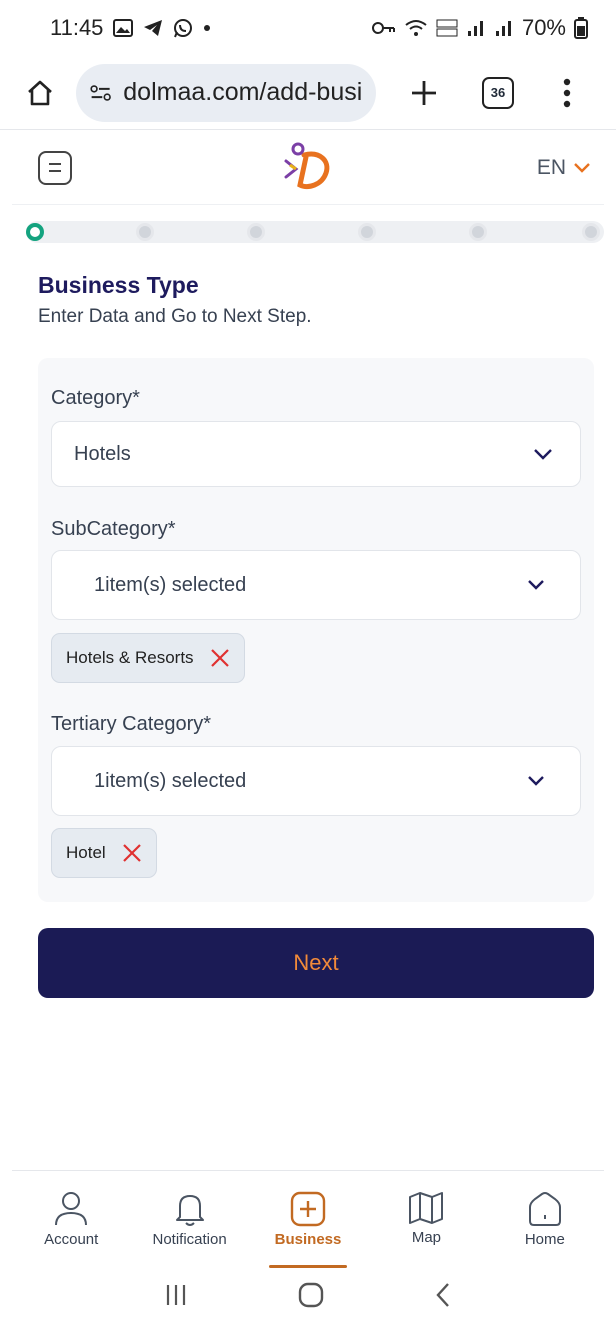 The width and height of the screenshot is (616, 1321). What do you see at coordinates (77, 27) in the screenshot?
I see `status-time: 11:45` at bounding box center [77, 27].